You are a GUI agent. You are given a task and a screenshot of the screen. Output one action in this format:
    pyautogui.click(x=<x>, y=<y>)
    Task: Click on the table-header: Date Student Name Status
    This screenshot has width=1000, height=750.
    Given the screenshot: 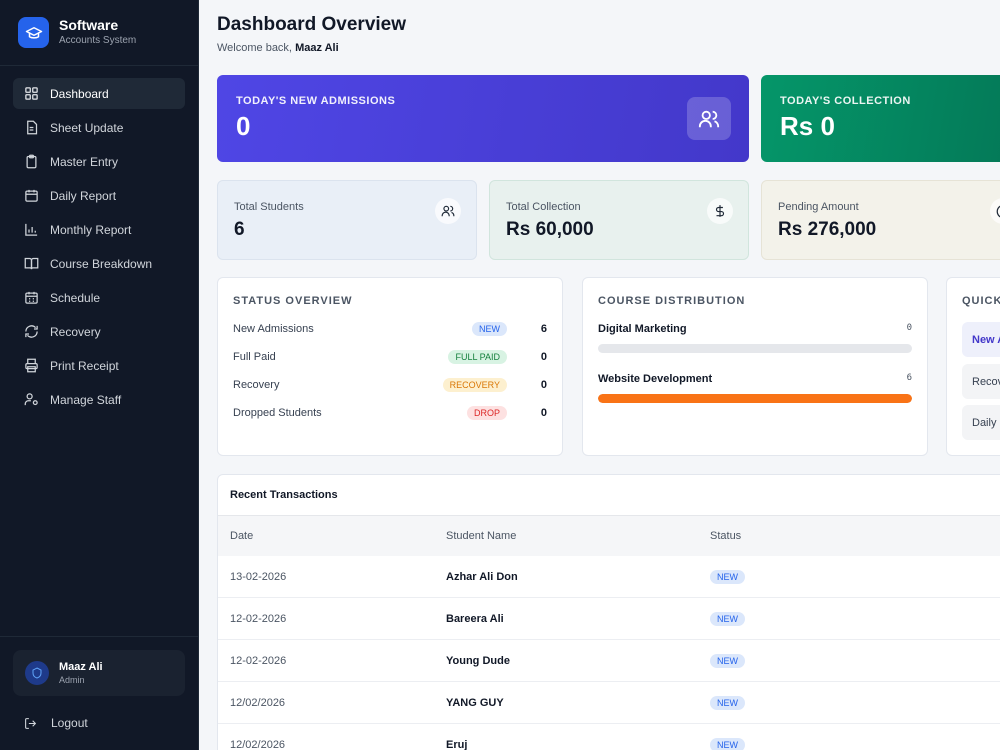 What is the action you would take?
    pyautogui.click(x=609, y=536)
    